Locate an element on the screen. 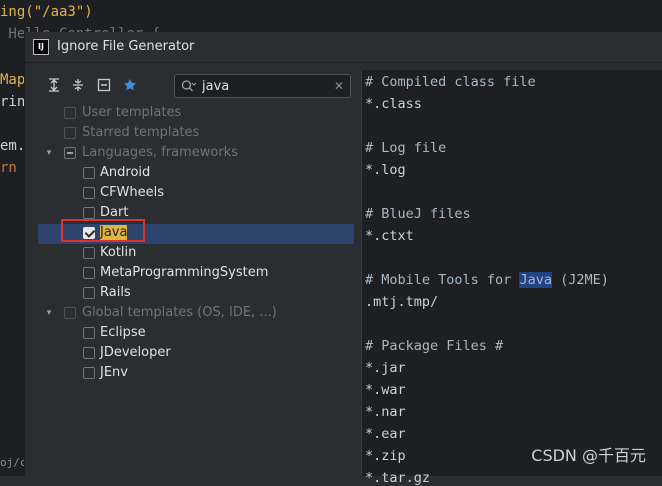  clear-icon: ✕ is located at coordinates (339, 86).